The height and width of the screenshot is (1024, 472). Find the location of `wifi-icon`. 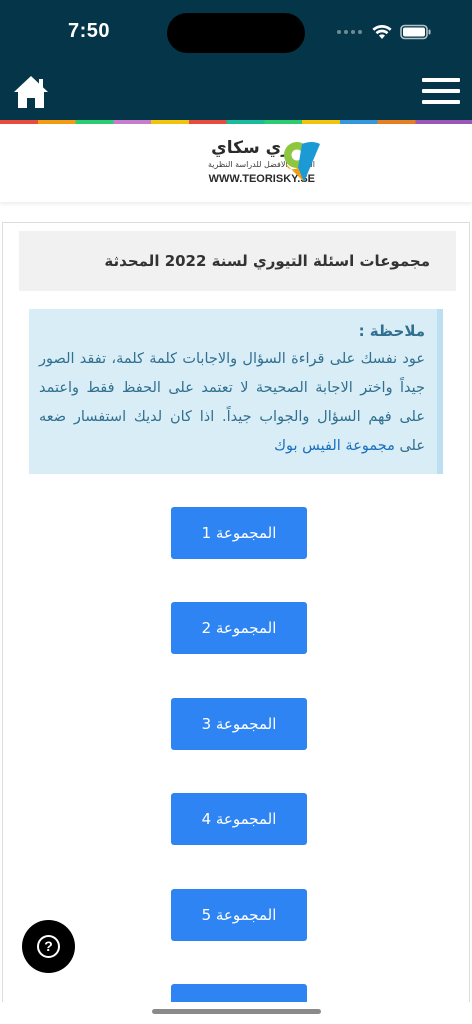

wifi-icon is located at coordinates (382, 31).